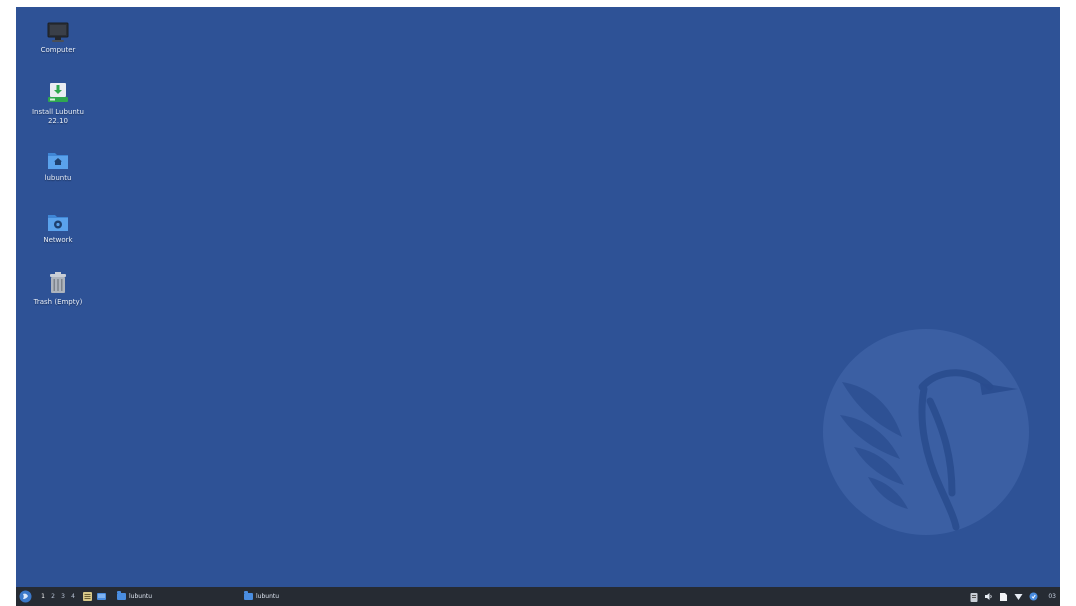  What do you see at coordinates (73, 596) in the screenshot?
I see `workspace-4: 4` at bounding box center [73, 596].